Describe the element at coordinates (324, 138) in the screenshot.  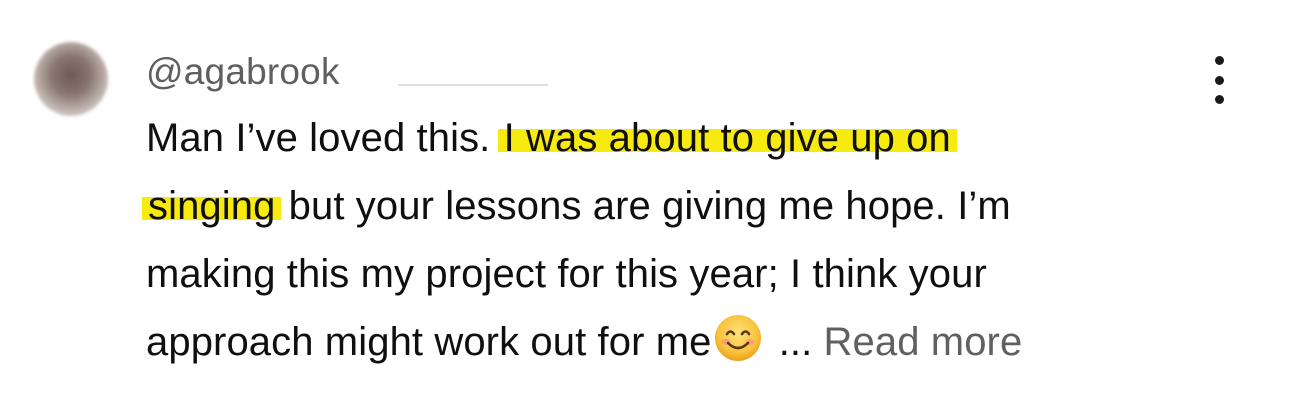
I see `comment-text-plain: Man I’ve loved this.` at that location.